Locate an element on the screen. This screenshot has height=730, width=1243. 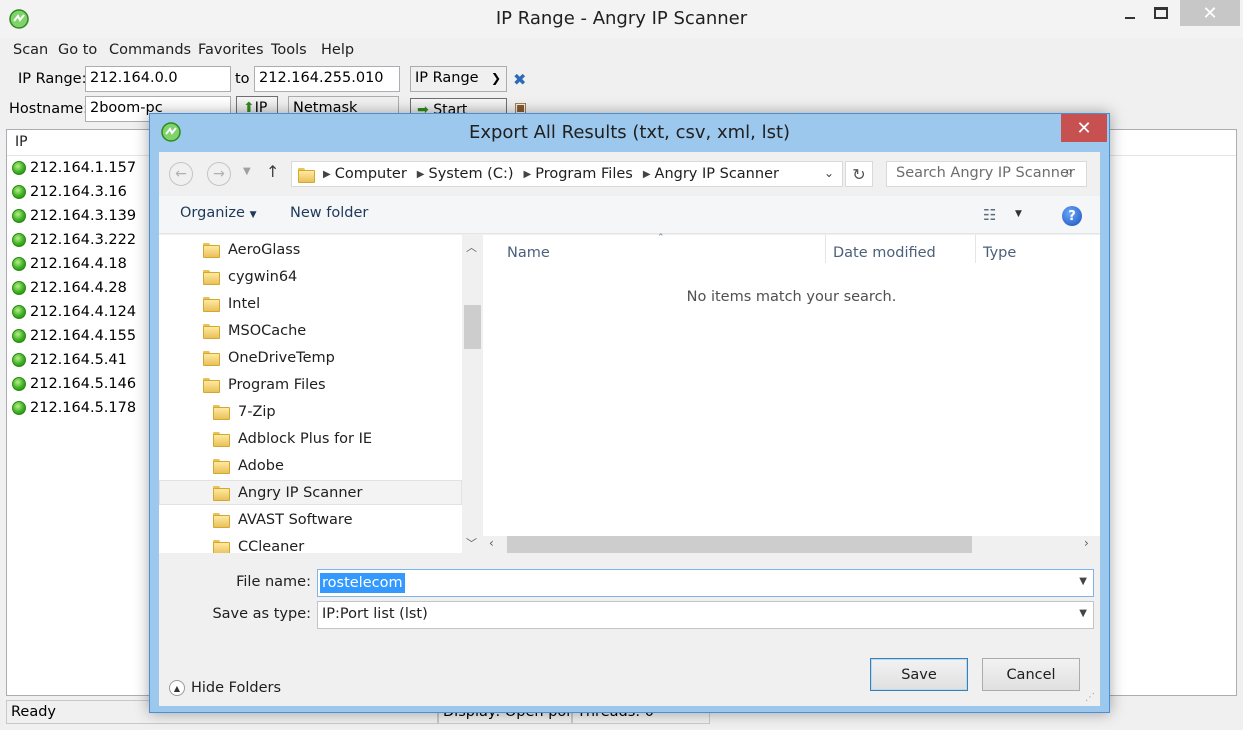
main-close-button: ✕ is located at coordinates (1210, 13).